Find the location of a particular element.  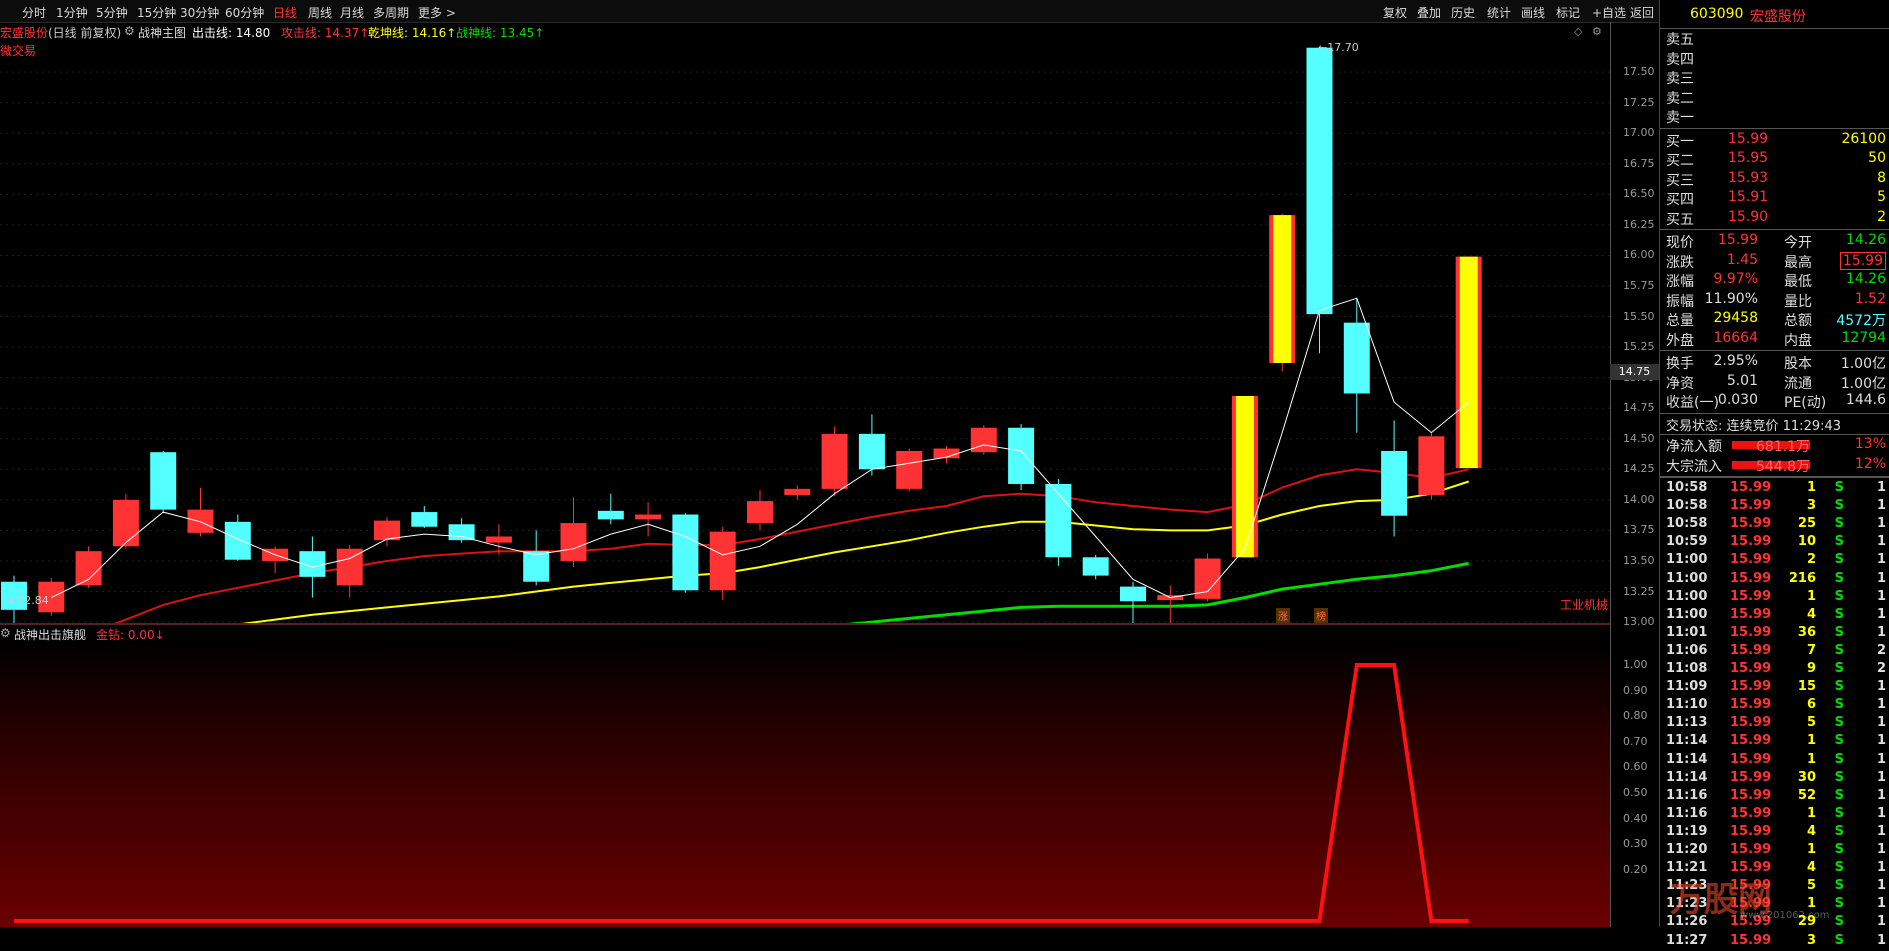

badge-zhang: 涨 is located at coordinates (1283, 615).